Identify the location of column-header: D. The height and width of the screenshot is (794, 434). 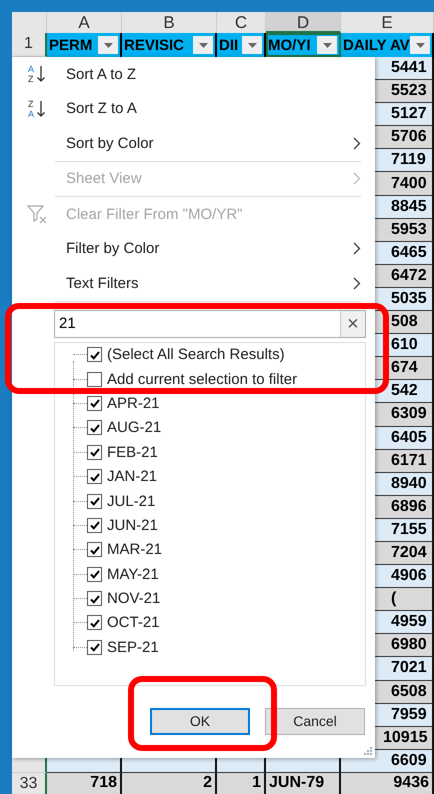
(303, 22).